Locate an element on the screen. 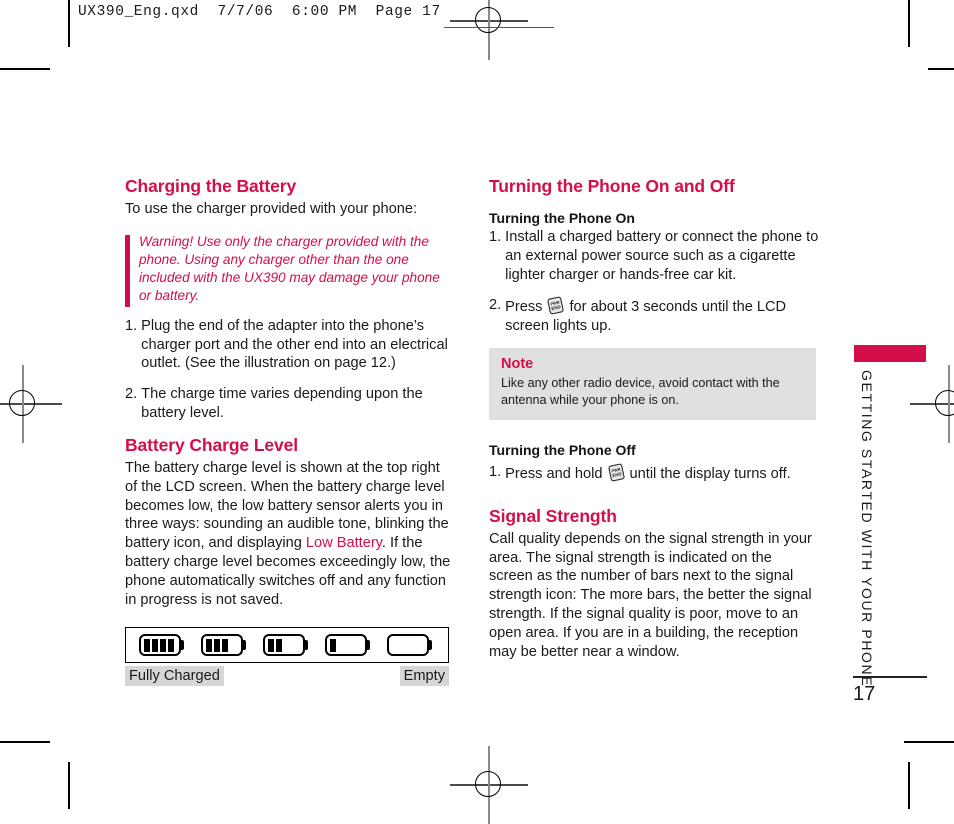 This screenshot has height=824, width=954. page-number-rule is located at coordinates (890, 677).